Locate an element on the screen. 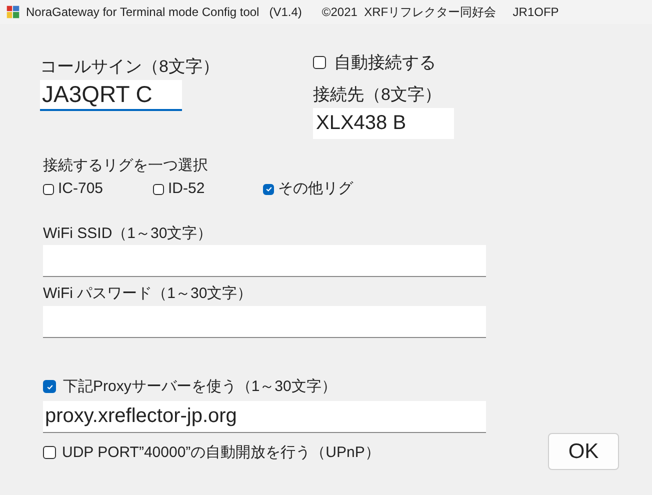  callsign-label: コールサイン（8文字） is located at coordinates (130, 67).